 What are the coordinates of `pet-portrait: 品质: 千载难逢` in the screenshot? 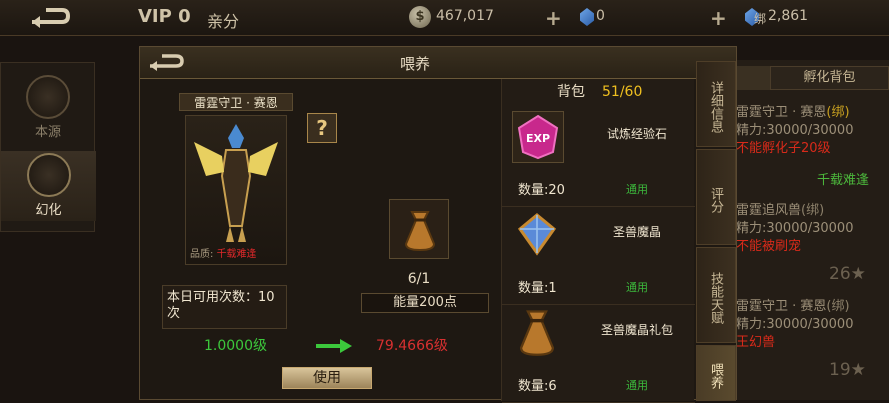 It's located at (236, 190).